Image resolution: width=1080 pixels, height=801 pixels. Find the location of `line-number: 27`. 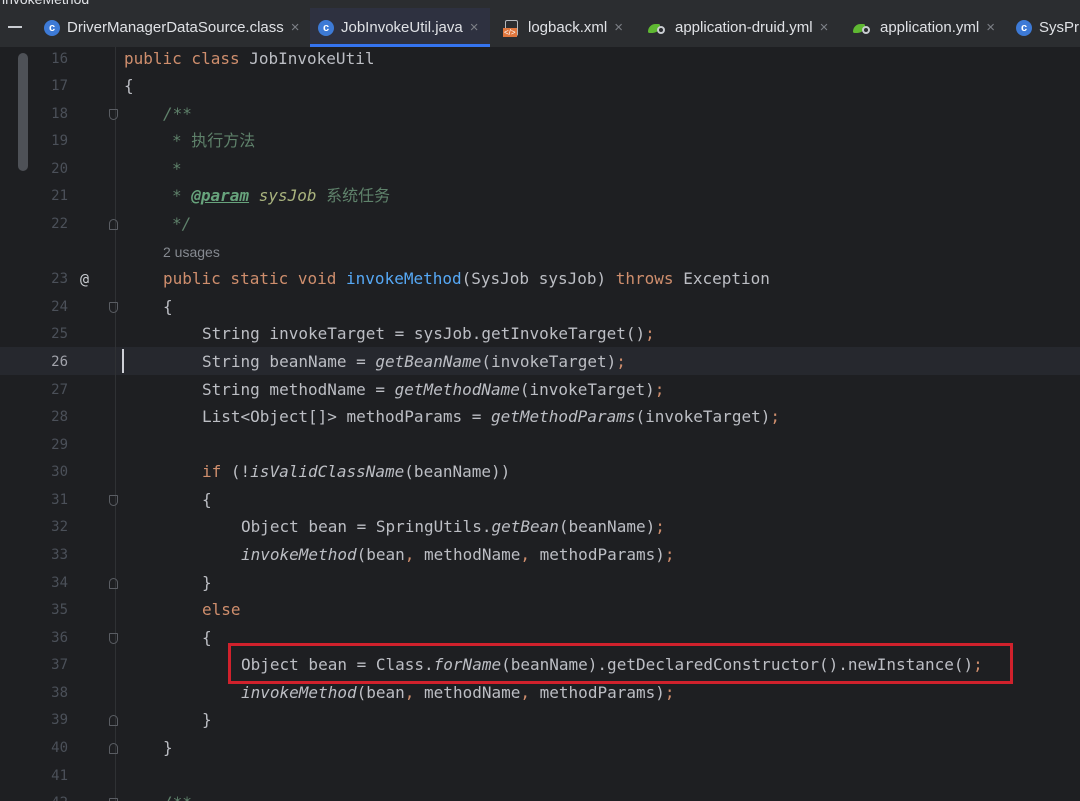

line-number: 27 is located at coordinates (34, 390).